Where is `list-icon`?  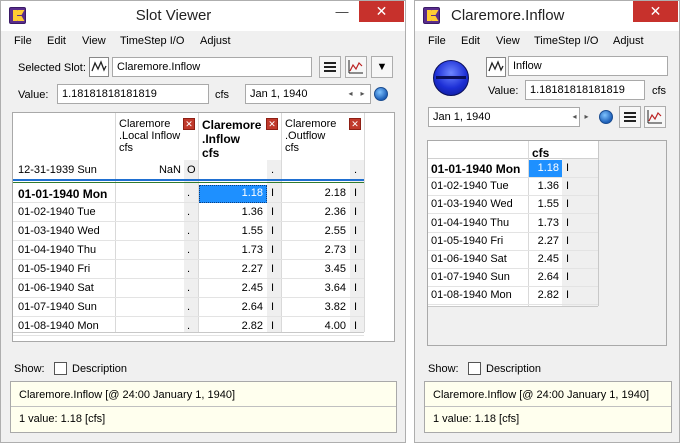
list-icon is located at coordinates (630, 117).